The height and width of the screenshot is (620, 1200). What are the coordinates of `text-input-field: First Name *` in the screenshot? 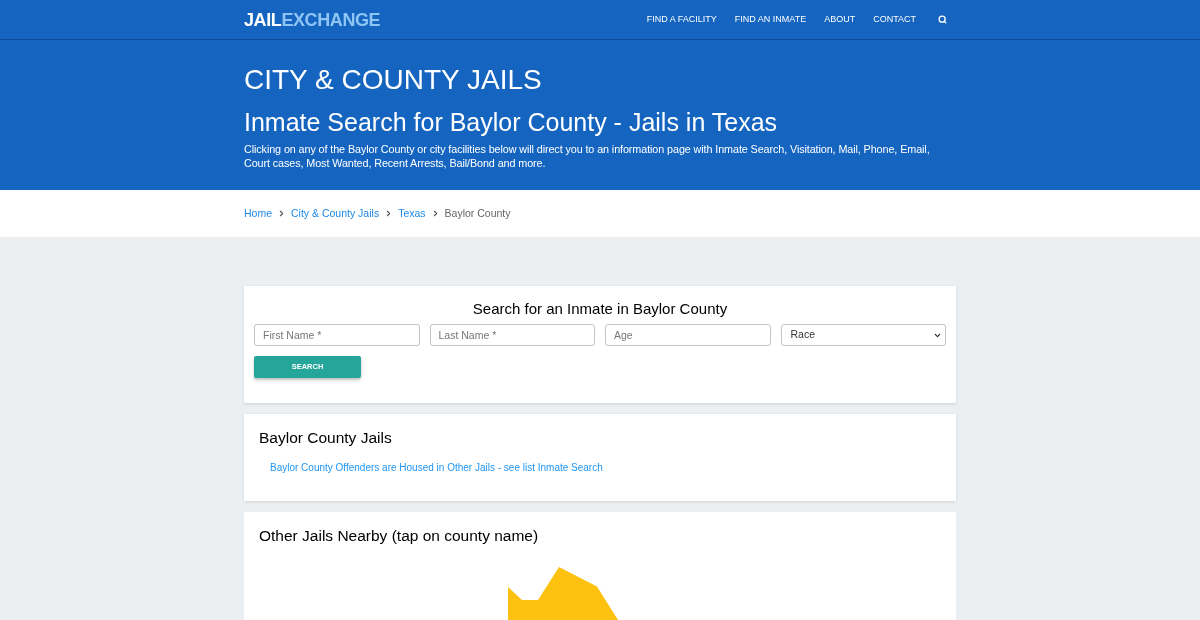 It's located at (337, 335).